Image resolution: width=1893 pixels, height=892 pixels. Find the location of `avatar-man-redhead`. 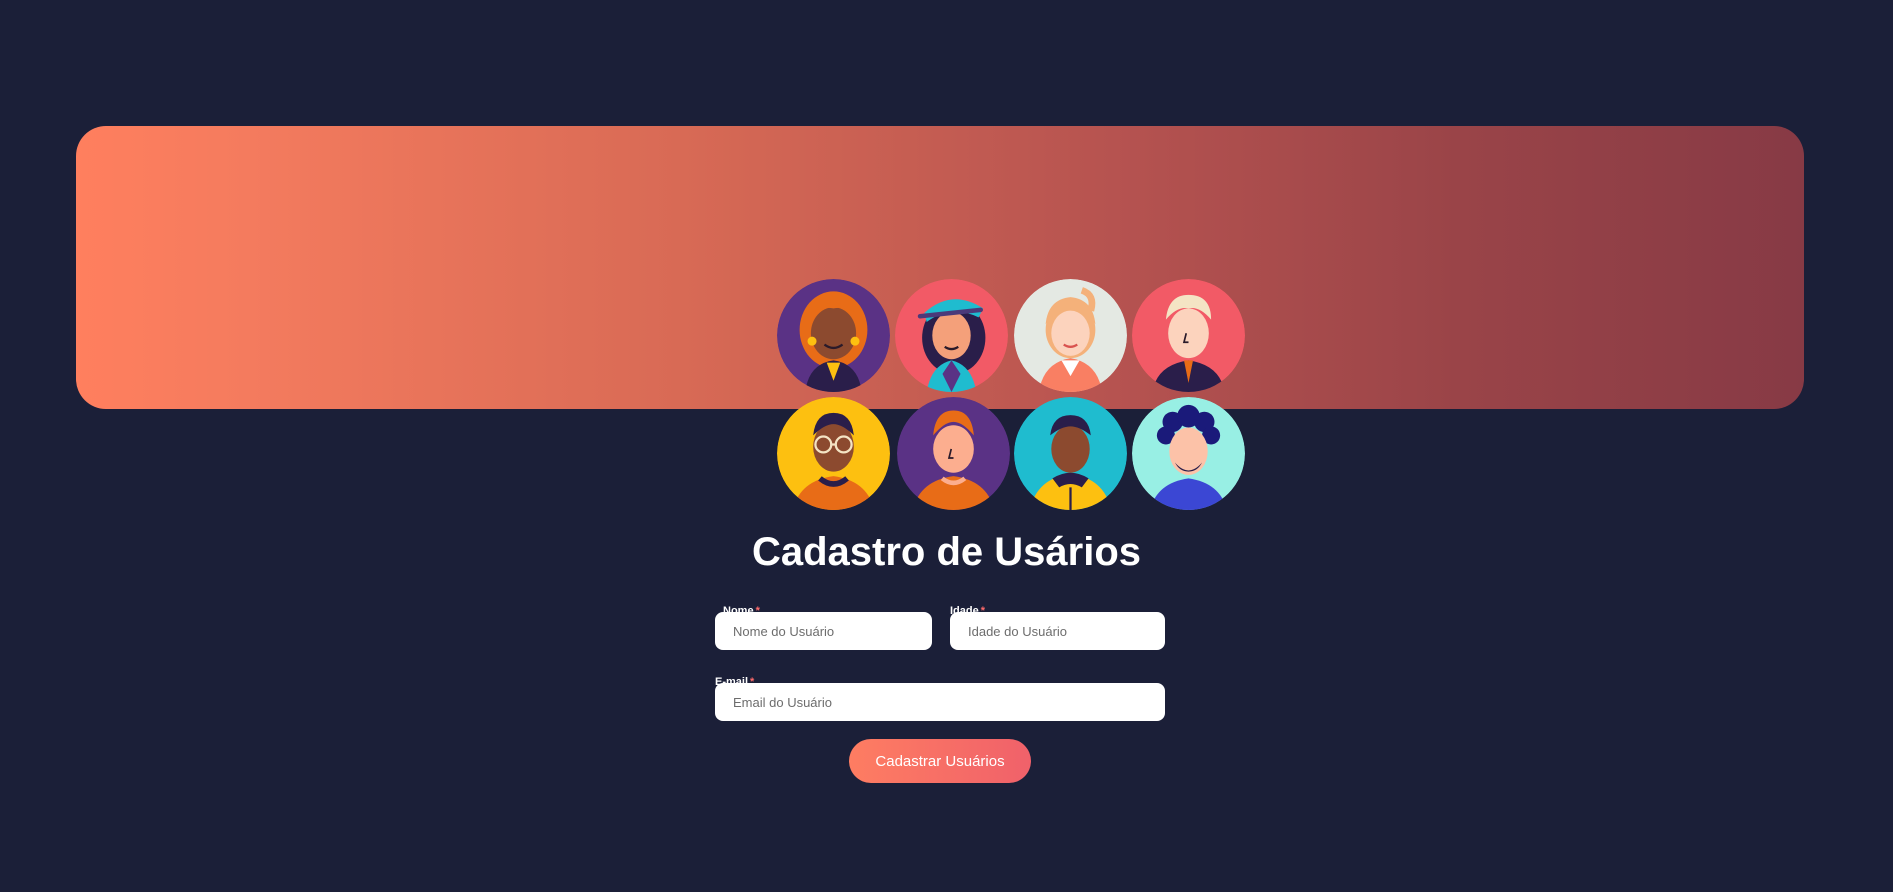

avatar-man-redhead is located at coordinates (953, 453).